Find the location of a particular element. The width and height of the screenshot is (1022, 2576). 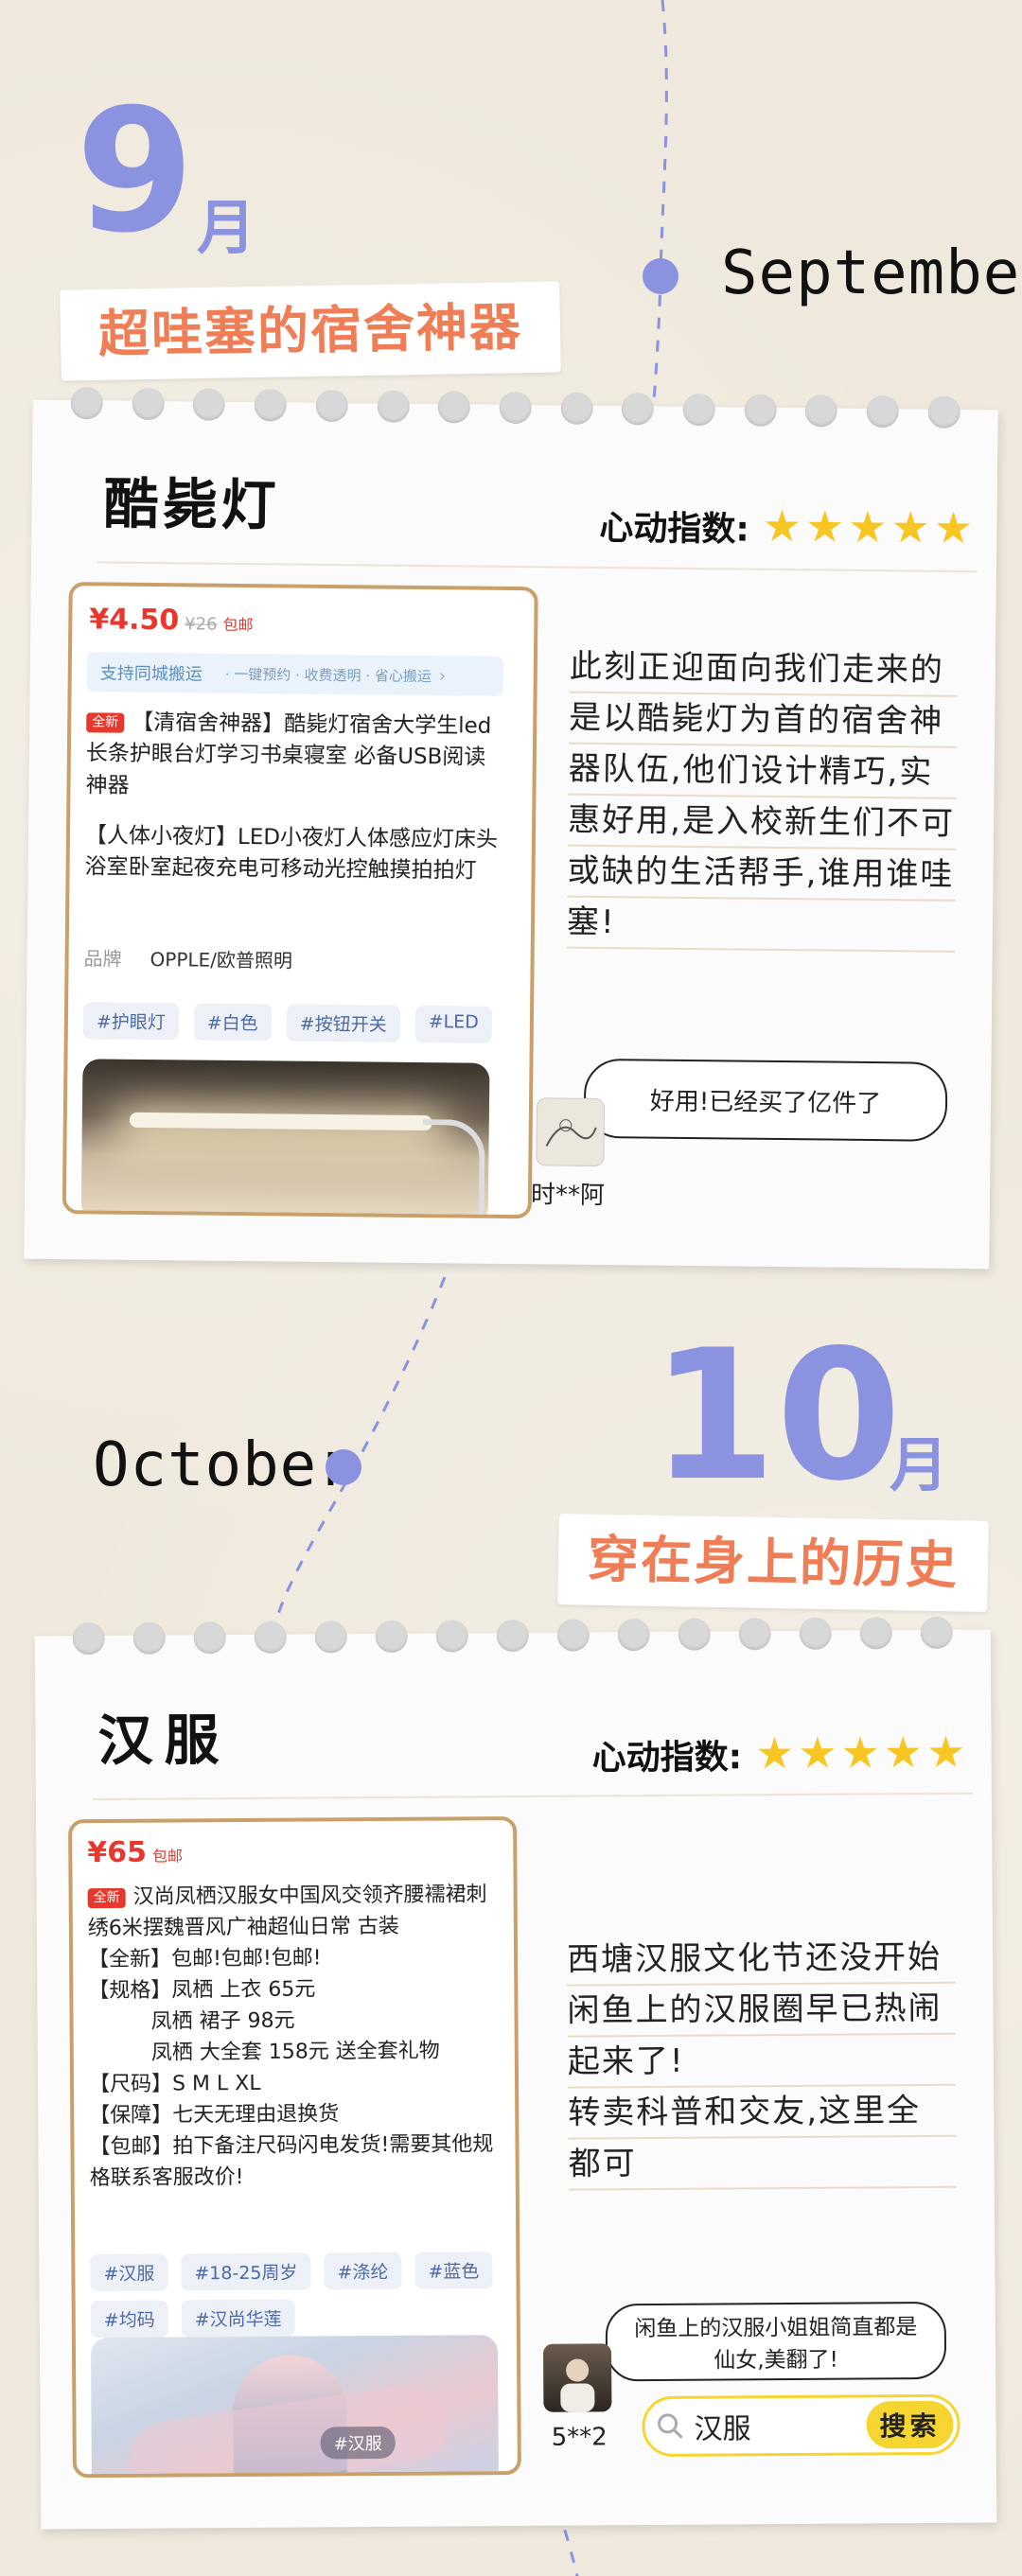

search-input: 汉服 is located at coordinates (722, 2426).